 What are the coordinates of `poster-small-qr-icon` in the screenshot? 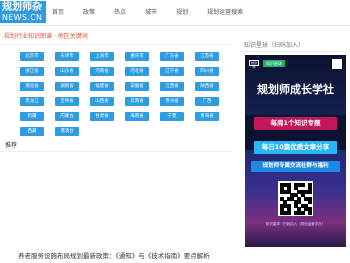 It's located at (337, 64).